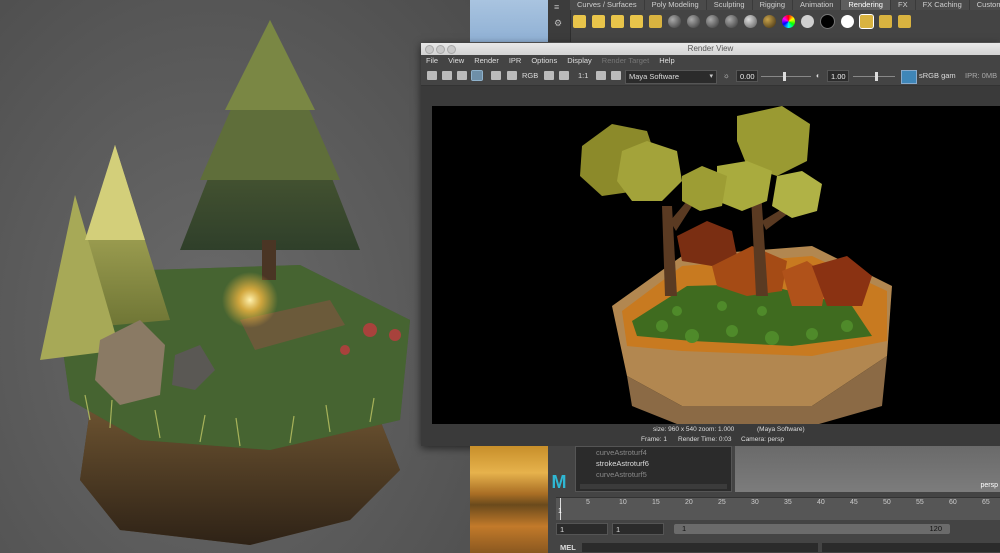 The height and width of the screenshot is (553, 1000). What do you see at coordinates (909, 77) in the screenshot?
I see `color-management-icon` at bounding box center [909, 77].